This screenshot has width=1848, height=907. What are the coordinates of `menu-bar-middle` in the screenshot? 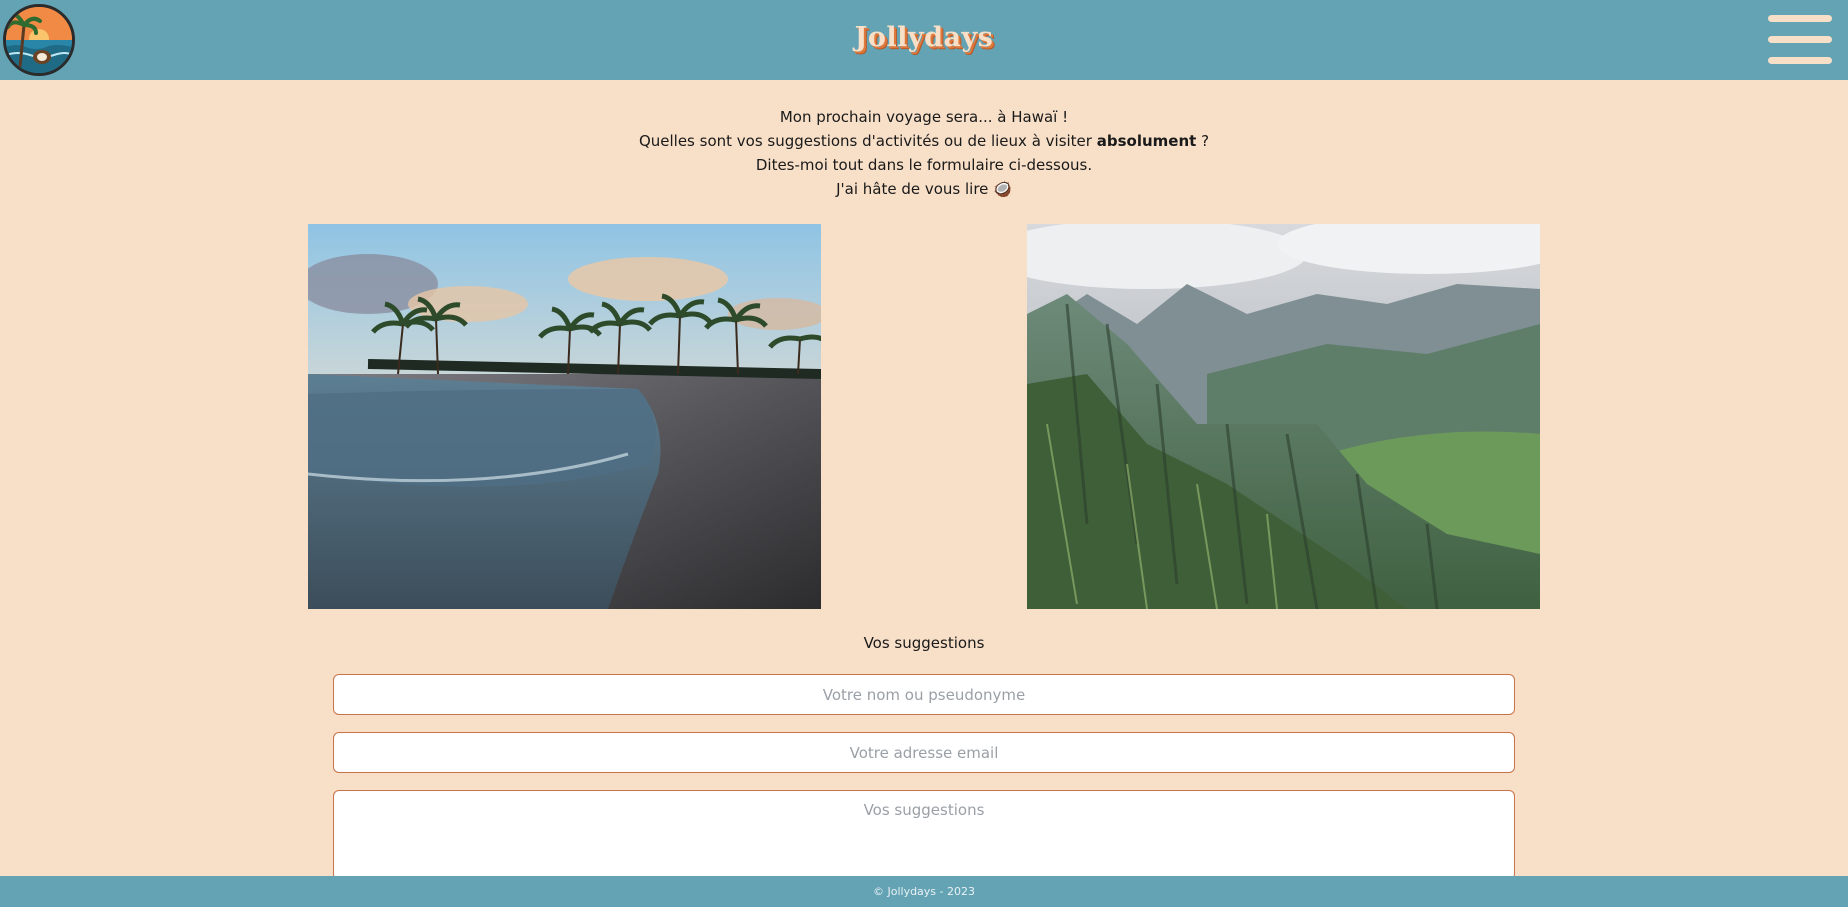 It's located at (1800, 39).